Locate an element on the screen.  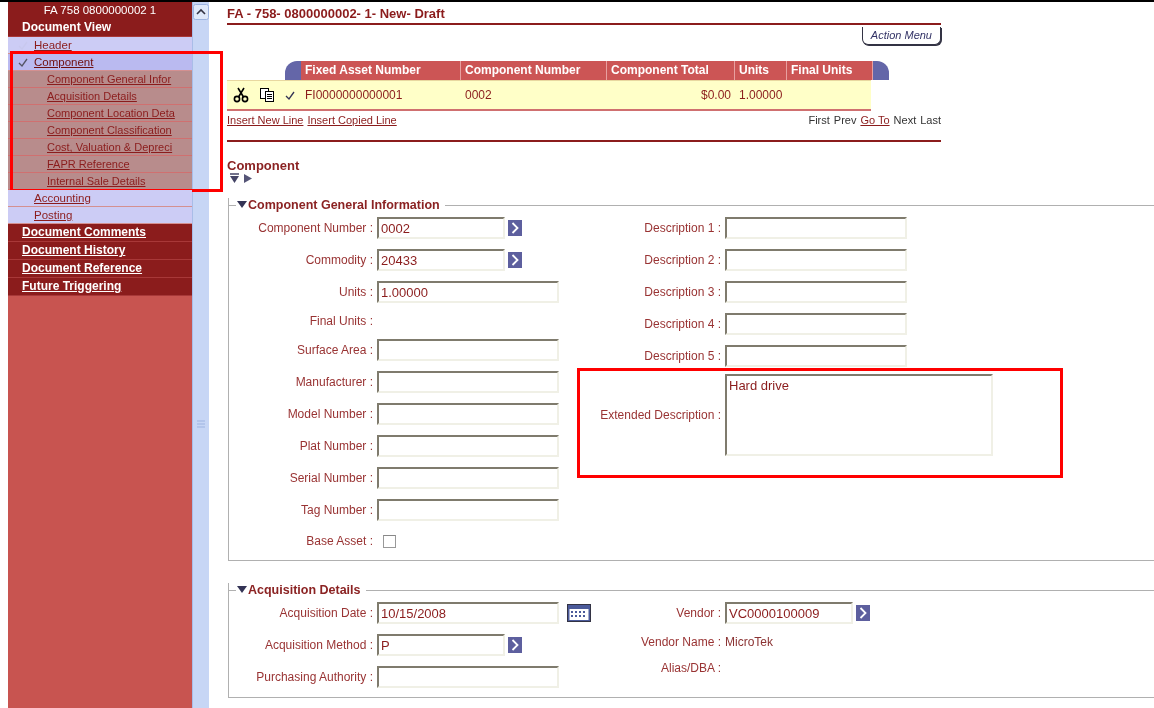
input-field: 0002 is located at coordinates (441, 228).